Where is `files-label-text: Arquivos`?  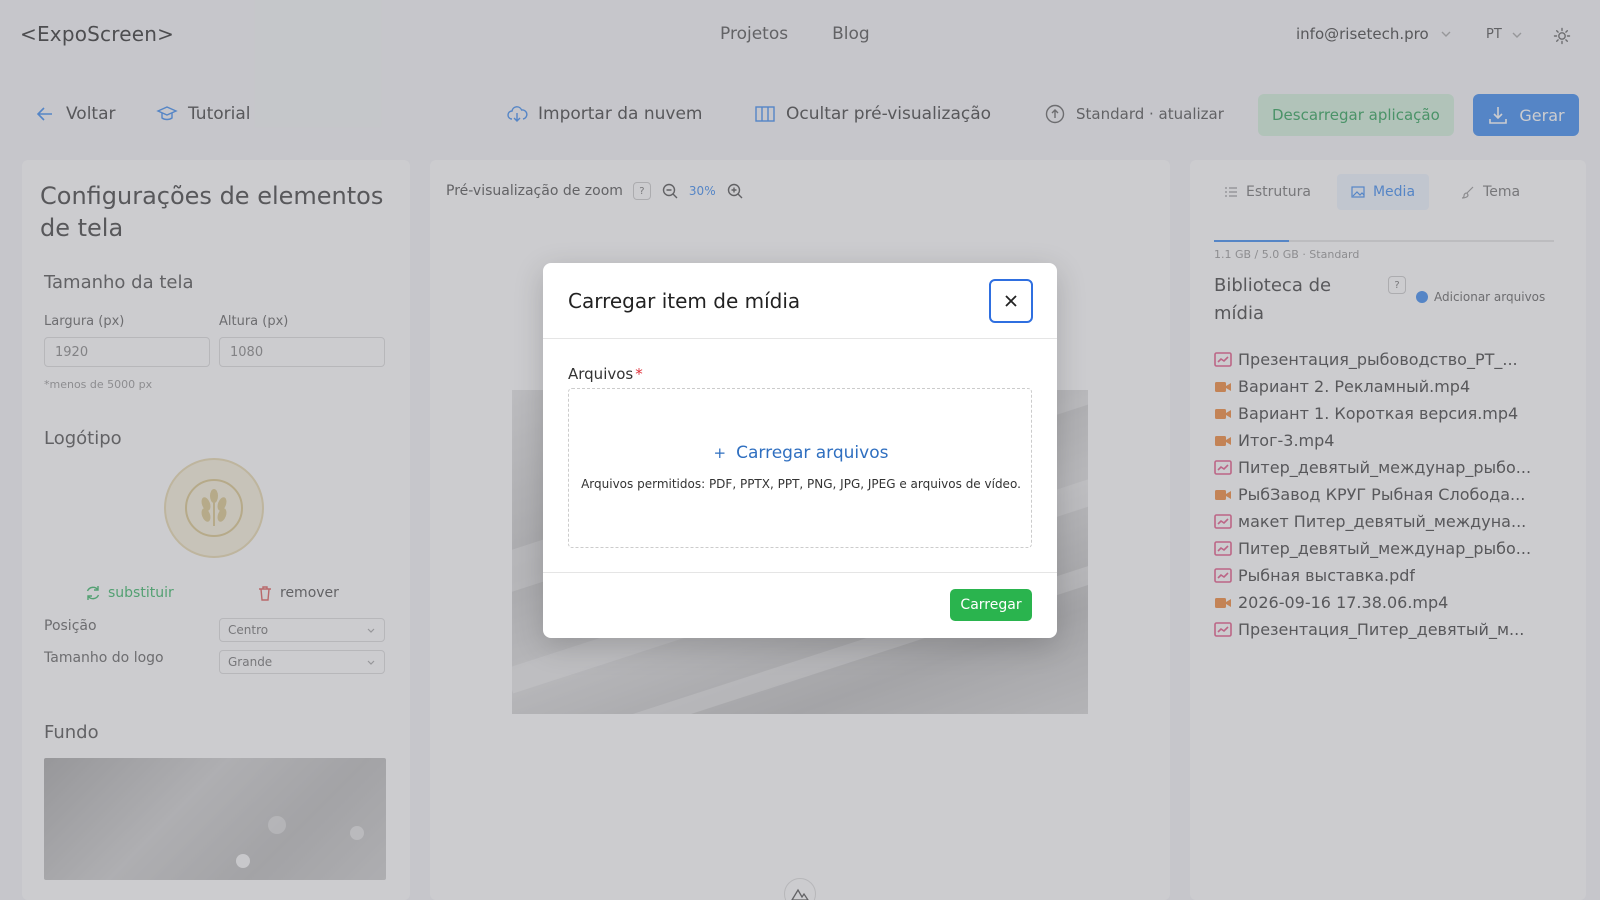
files-label-text: Arquivos is located at coordinates (601, 374).